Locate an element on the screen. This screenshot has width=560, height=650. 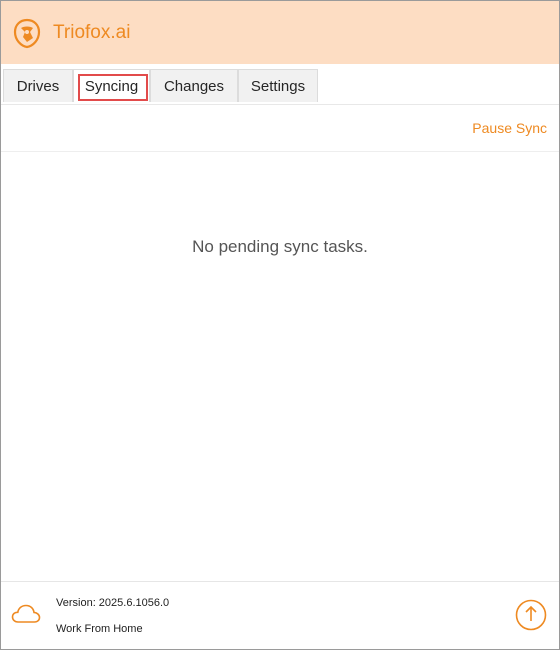
tab-settings: Settings is located at coordinates (278, 85).